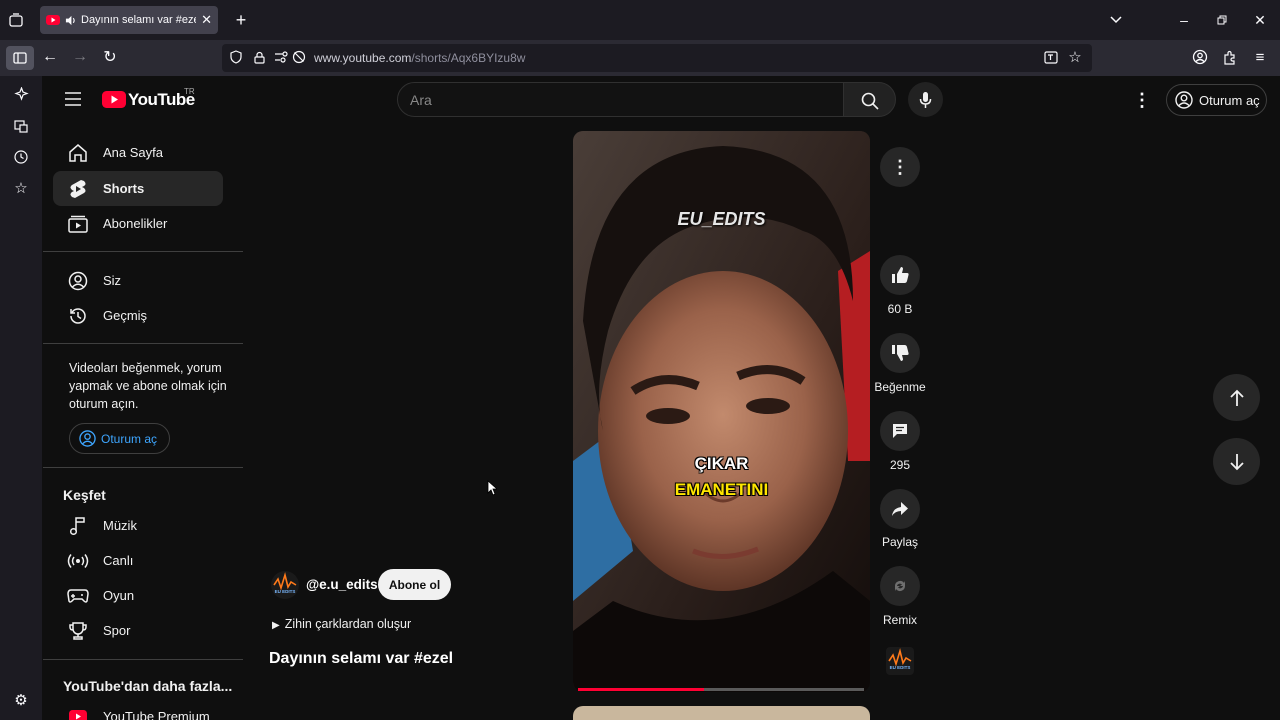 This screenshot has height=720, width=1280. What do you see at coordinates (900, 667) in the screenshot?
I see `sound-source-text: EU EDITS` at bounding box center [900, 667].